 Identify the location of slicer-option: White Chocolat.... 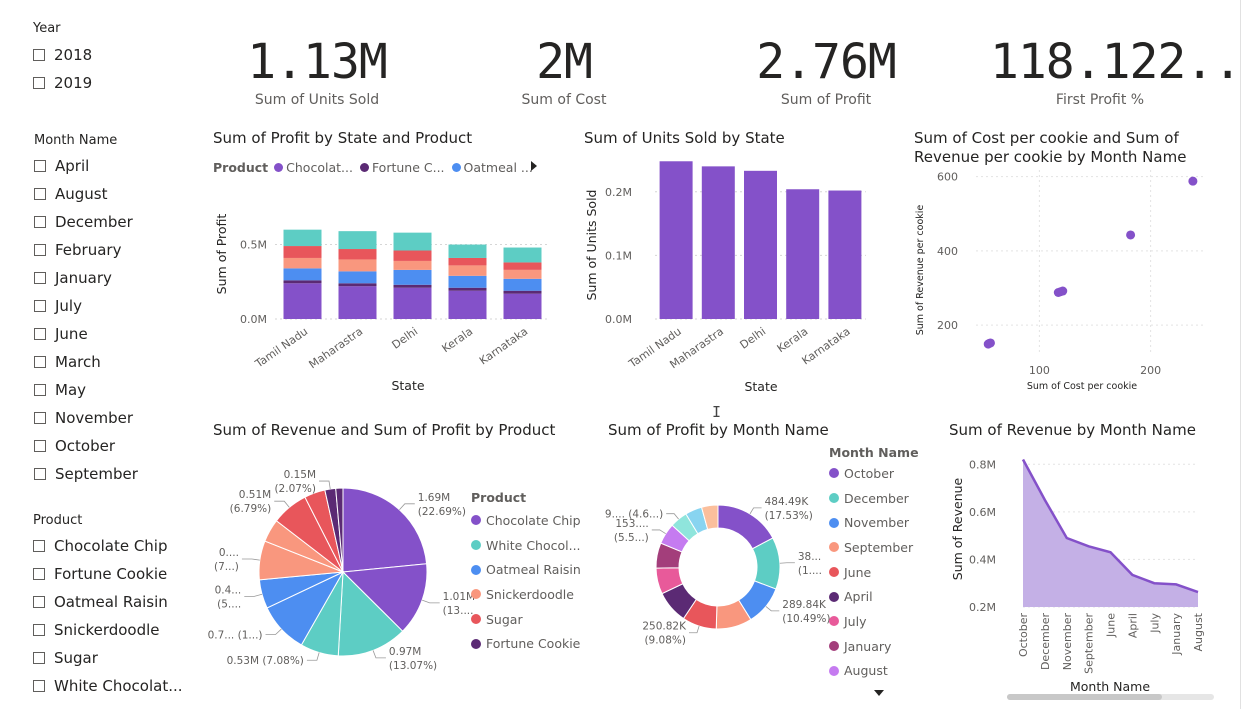
(108, 686).